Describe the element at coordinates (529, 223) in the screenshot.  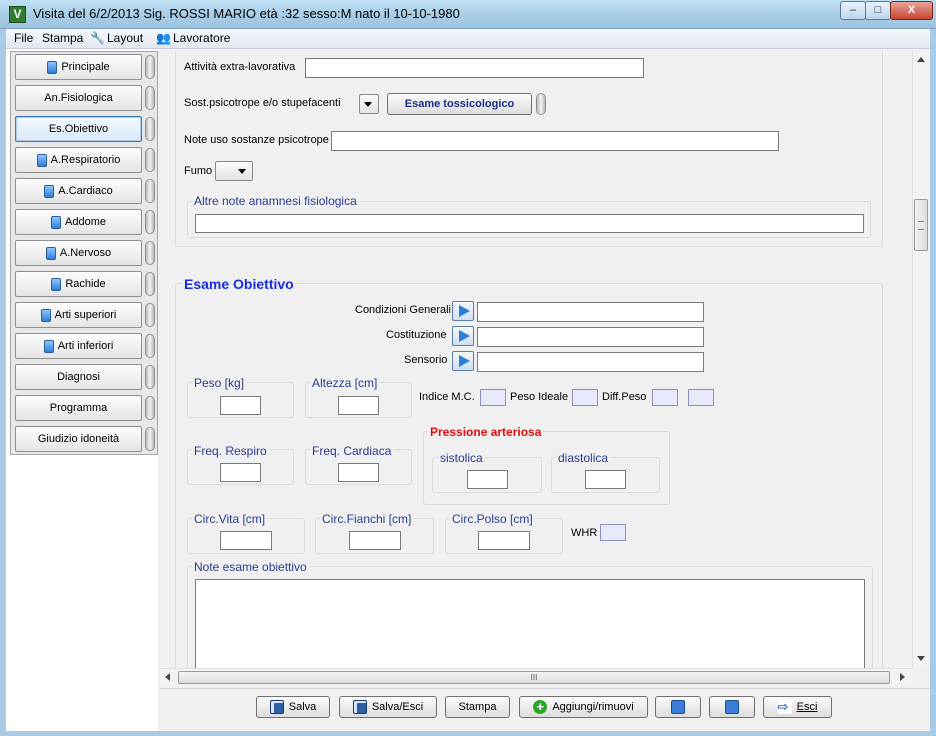
I see `altre-note-field` at that location.